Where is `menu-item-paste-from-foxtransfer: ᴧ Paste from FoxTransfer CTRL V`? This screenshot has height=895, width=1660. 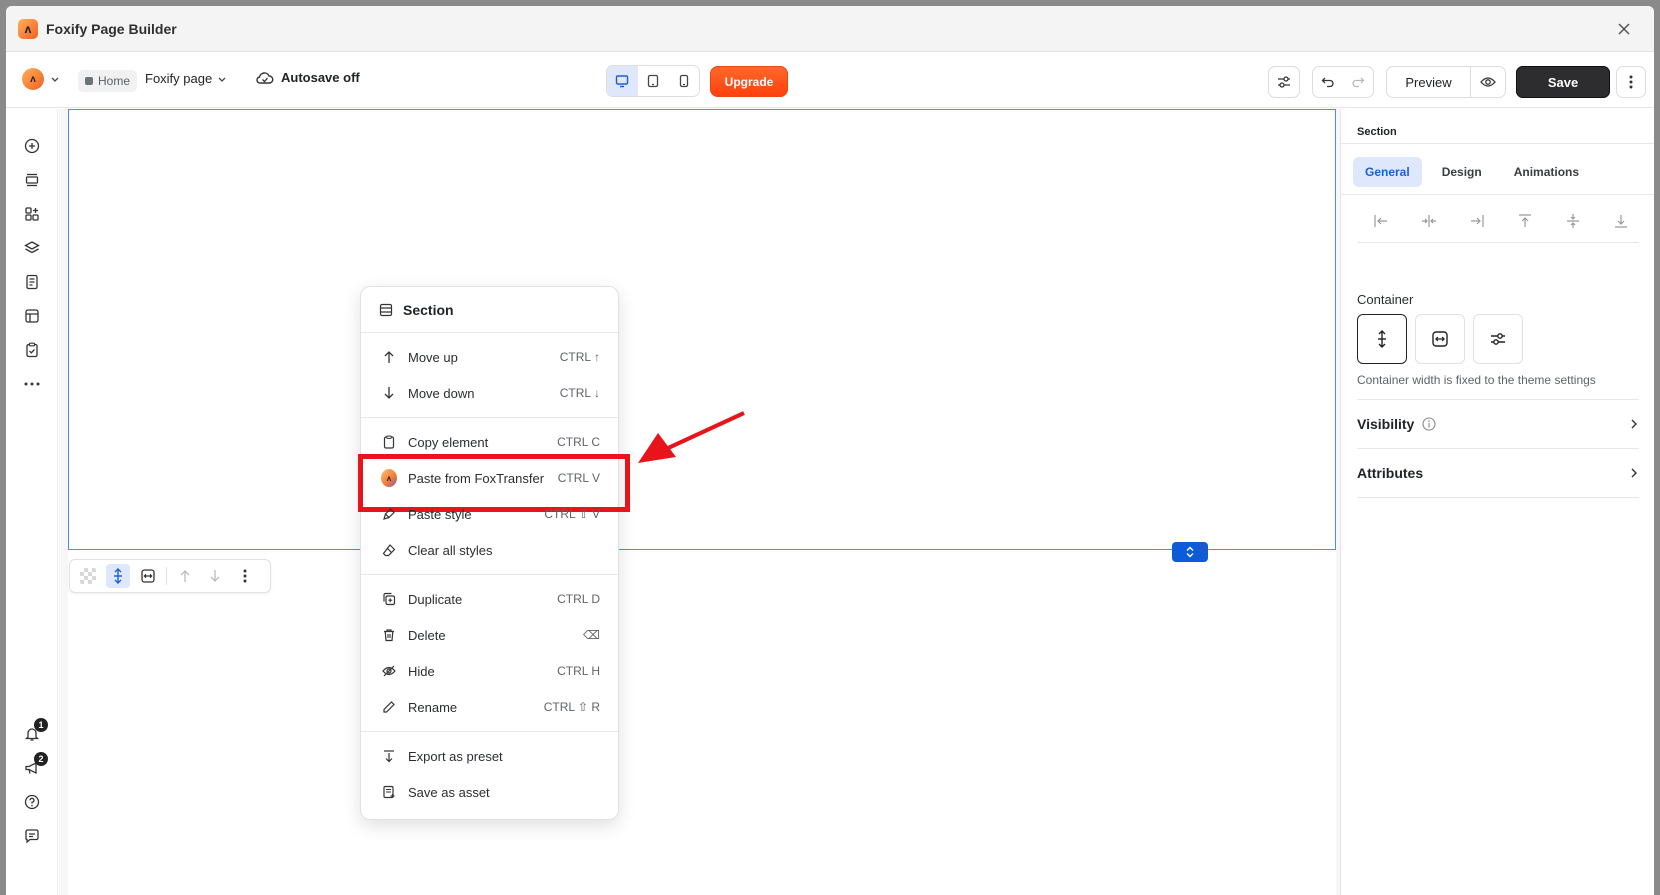 menu-item-paste-from-foxtransfer: ᴧ Paste from FoxTransfer CTRL V is located at coordinates (494, 483).